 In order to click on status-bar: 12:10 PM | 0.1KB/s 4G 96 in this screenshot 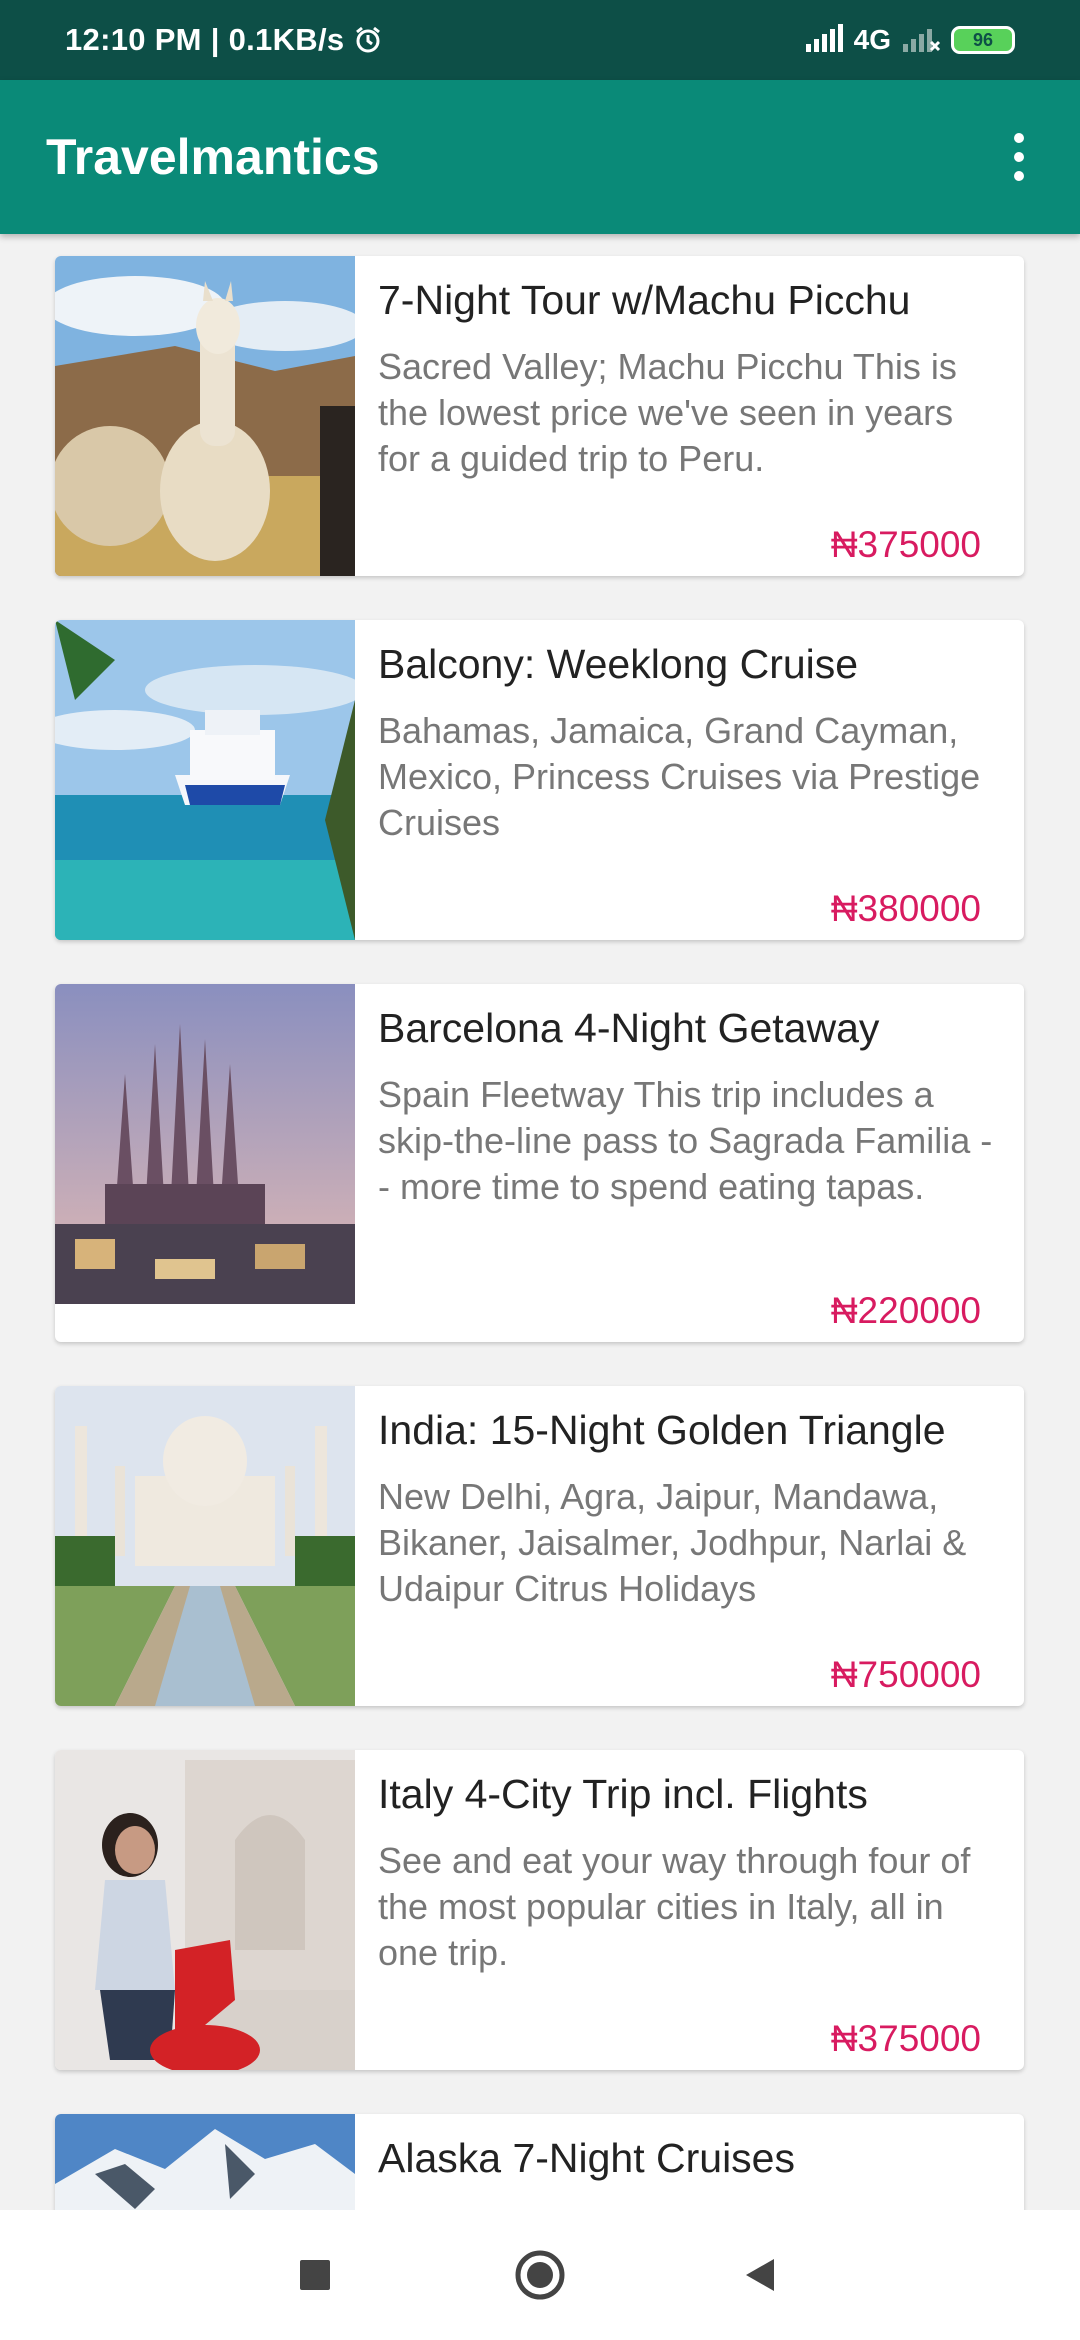, I will do `click(540, 40)`.